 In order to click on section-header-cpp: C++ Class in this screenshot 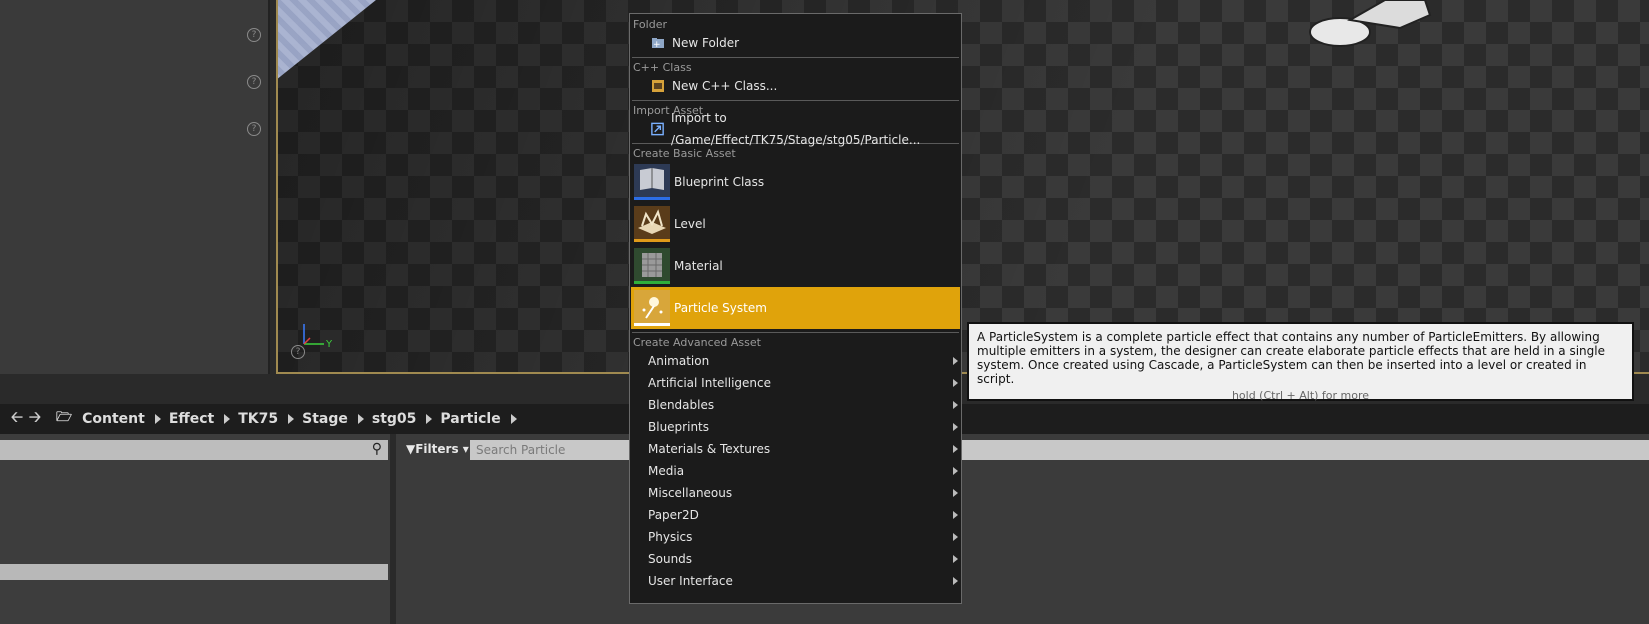, I will do `click(662, 67)`.